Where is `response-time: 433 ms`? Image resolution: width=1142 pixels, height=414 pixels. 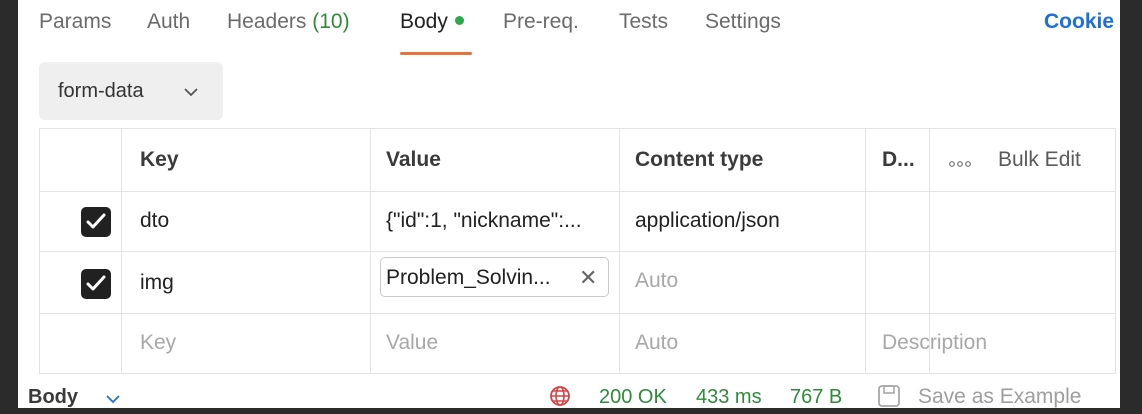 response-time: 433 ms is located at coordinates (729, 397).